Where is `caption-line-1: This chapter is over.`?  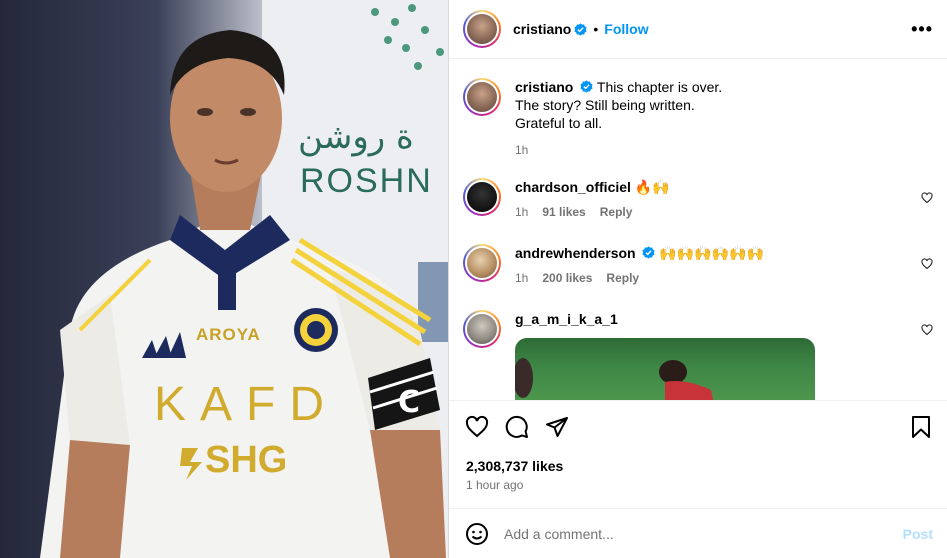 caption-line-1: This chapter is over. is located at coordinates (659, 87).